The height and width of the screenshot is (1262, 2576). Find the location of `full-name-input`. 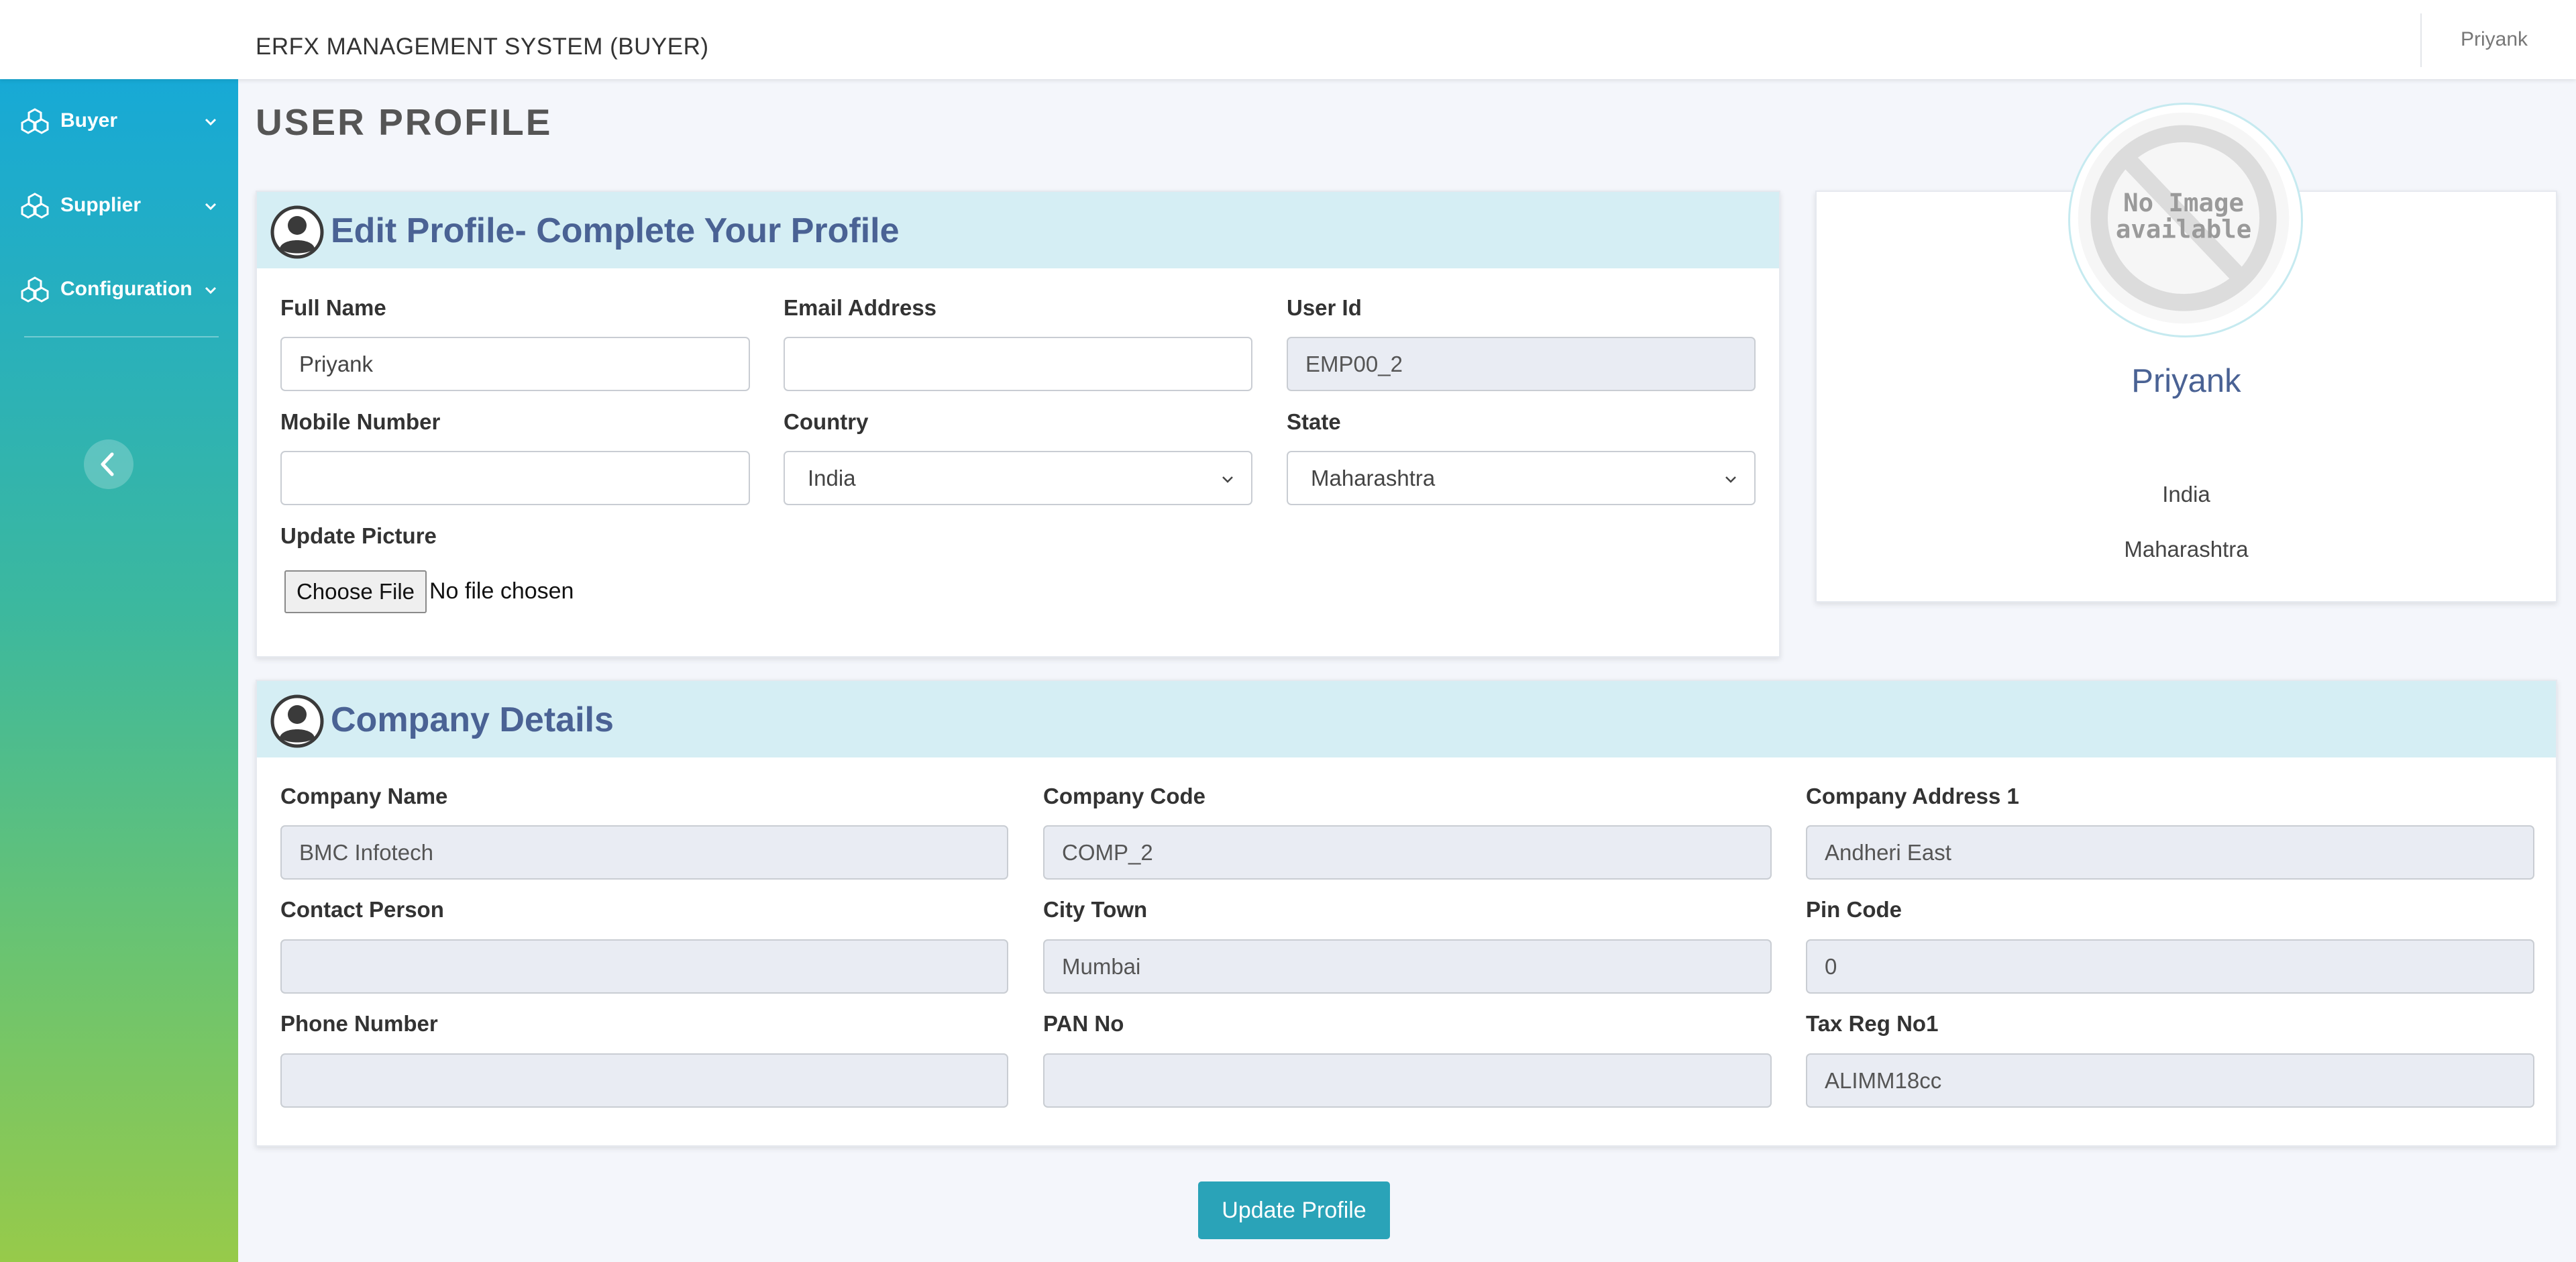

full-name-input is located at coordinates (515, 364).